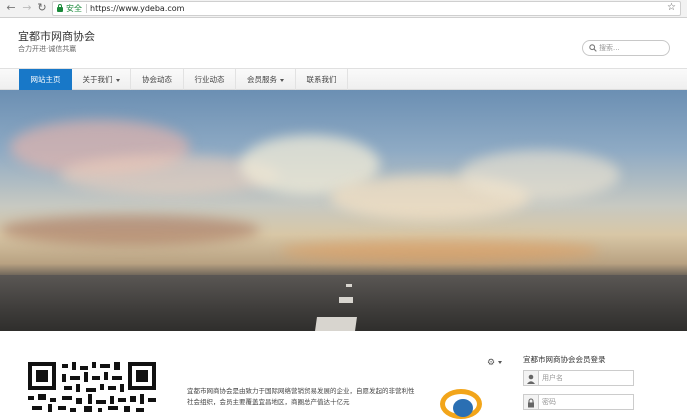 The height and width of the screenshot is (419, 687). What do you see at coordinates (74, 8) in the screenshot?
I see `secure-label: 安全` at bounding box center [74, 8].